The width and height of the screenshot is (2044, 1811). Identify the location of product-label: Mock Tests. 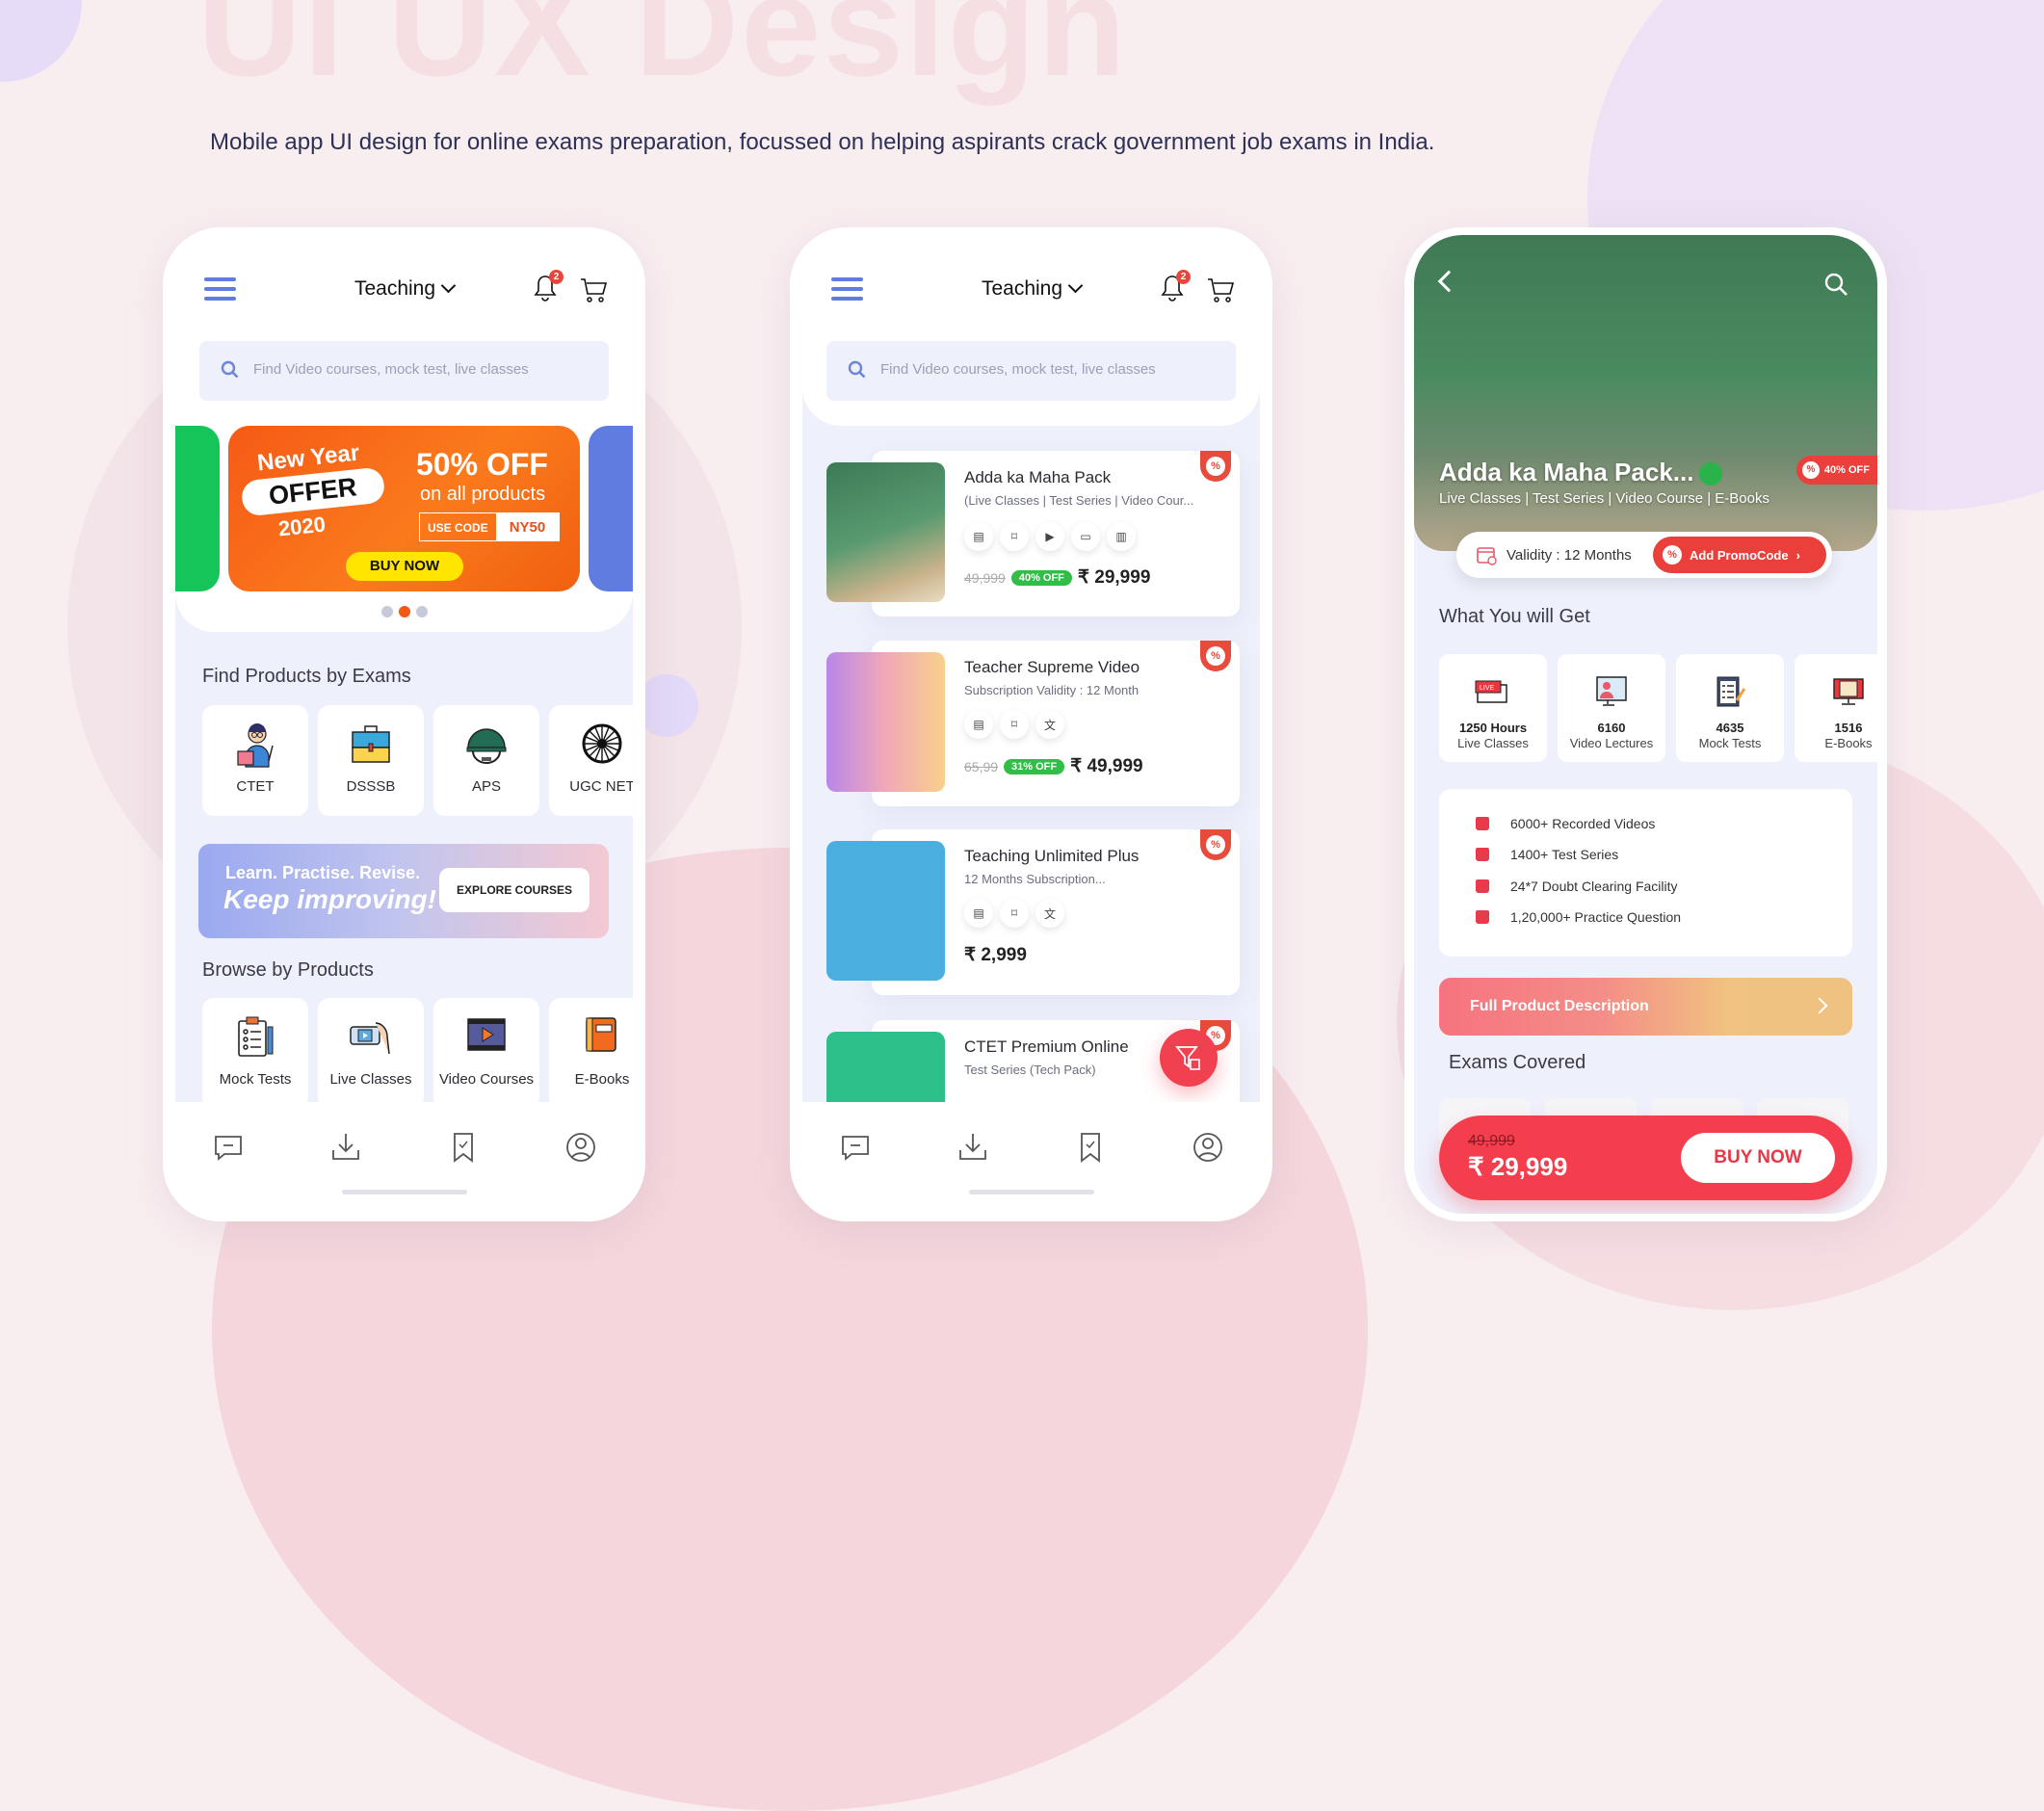
(255, 1079).